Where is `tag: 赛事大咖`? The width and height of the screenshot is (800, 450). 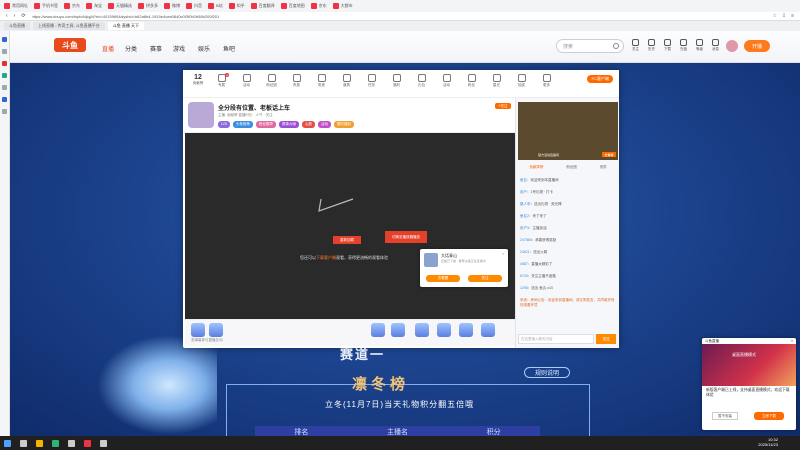 tag: 赛事大咖 is located at coordinates (288, 124).